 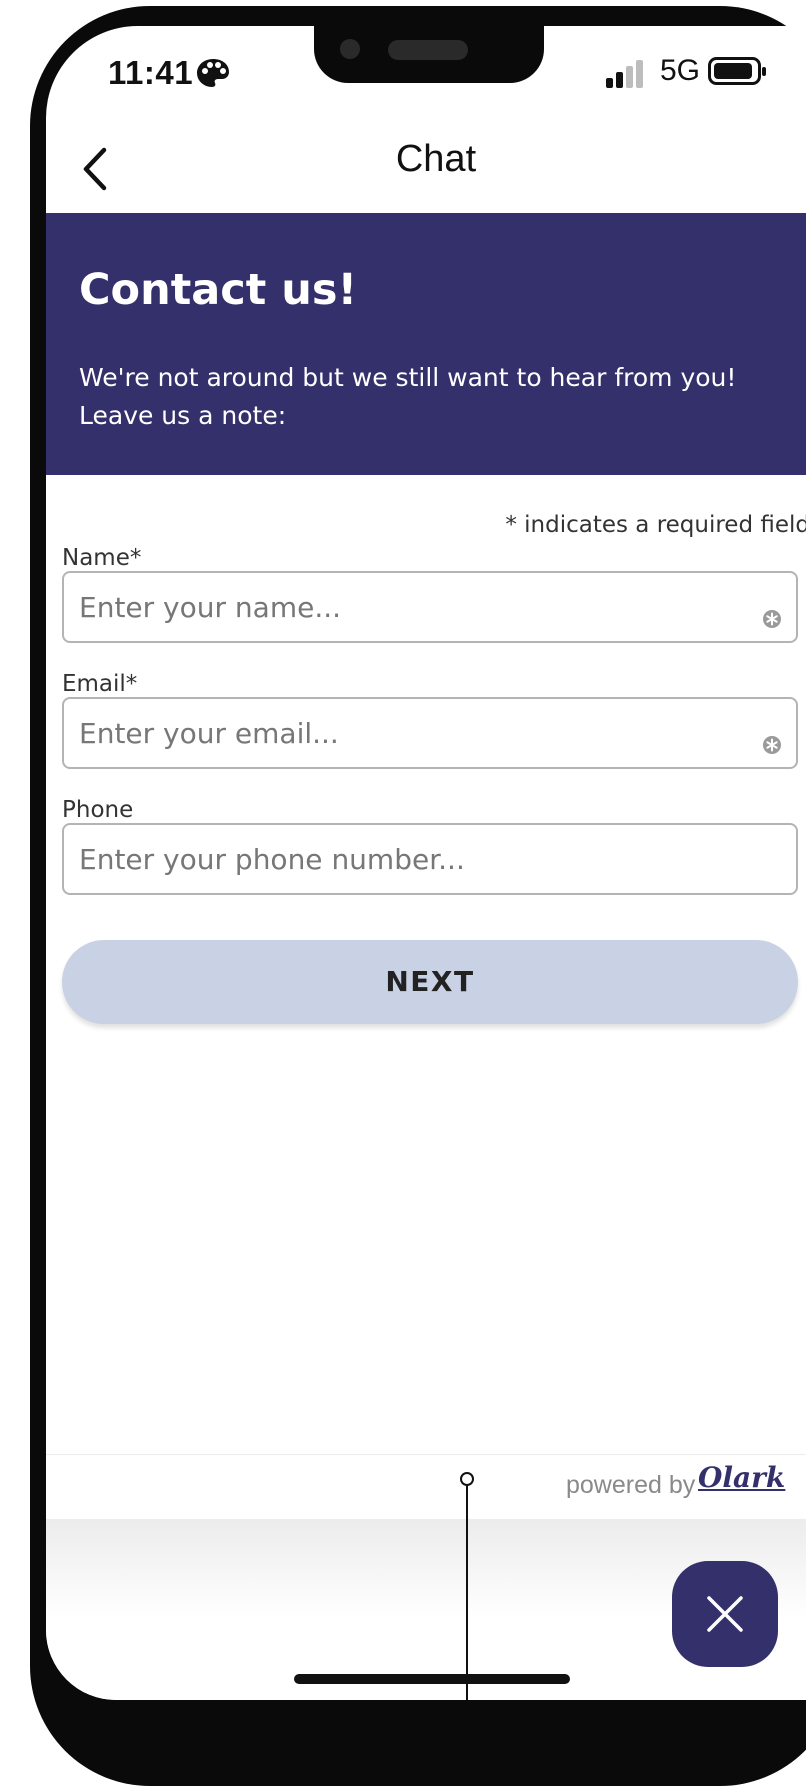 I want to click on phone-label: Phone, so click(x=98, y=810).